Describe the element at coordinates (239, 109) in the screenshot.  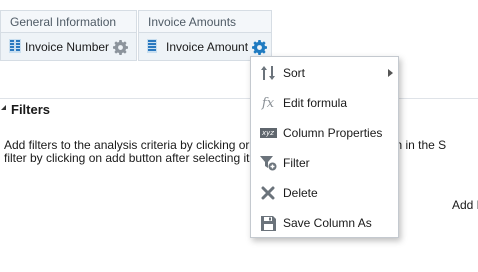
I see `filters-section-header: Filters` at that location.